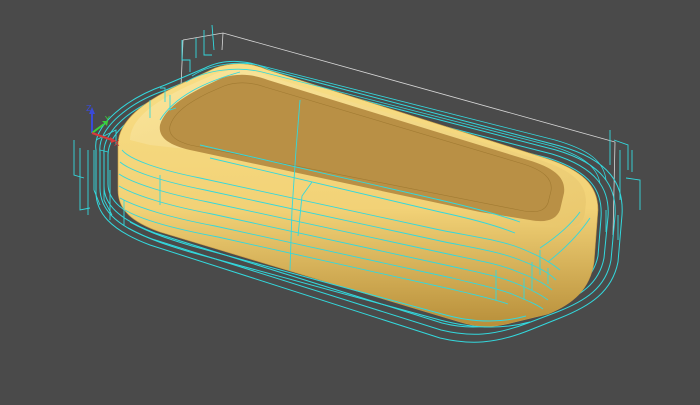 The image size is (700, 405). Describe the element at coordinates (117, 143) in the screenshot. I see `x-axis-label: X` at that location.